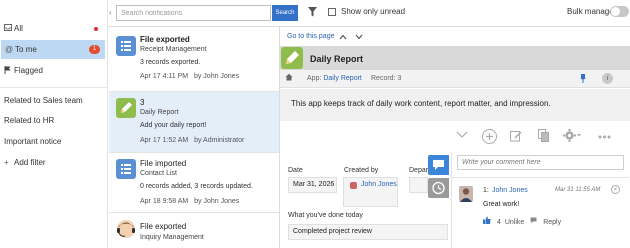 This screenshot has height=248, width=630. Describe the element at coordinates (295, 170) in the screenshot. I see `date-field-label: Date` at that location.